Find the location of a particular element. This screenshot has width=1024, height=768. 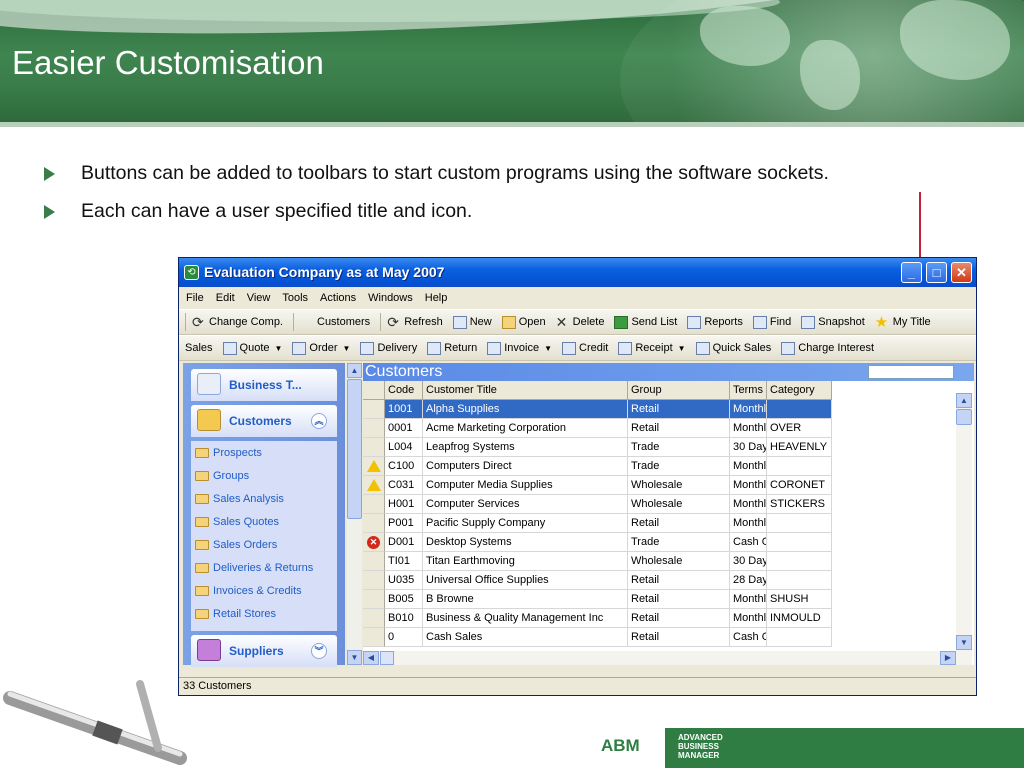

toolbar-button-label: Quick Sales is located at coordinates (742, 348).